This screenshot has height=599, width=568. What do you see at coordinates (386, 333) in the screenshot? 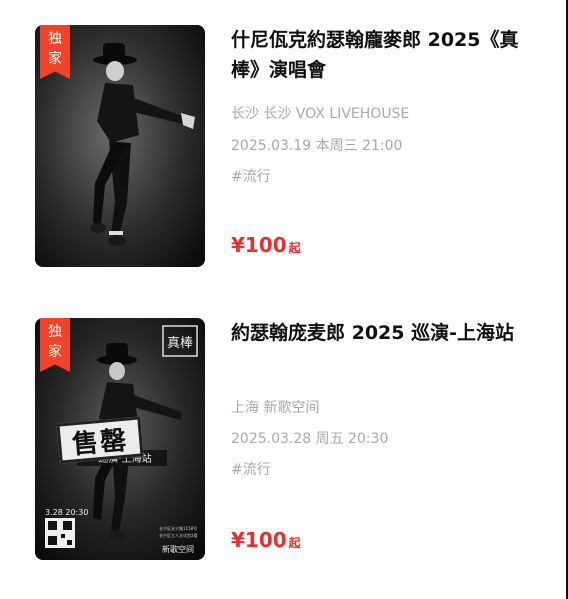
I see `show-title: 約瑟翰庞麦郎 2025 巡演-上海站` at bounding box center [386, 333].